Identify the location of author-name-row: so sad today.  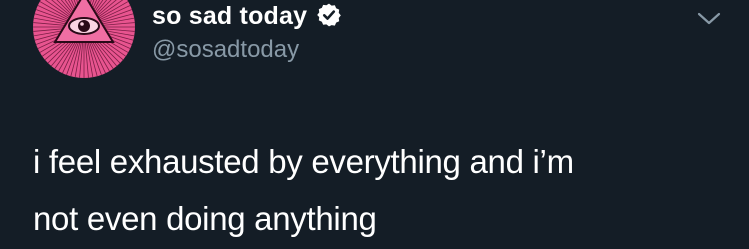
(247, 16).